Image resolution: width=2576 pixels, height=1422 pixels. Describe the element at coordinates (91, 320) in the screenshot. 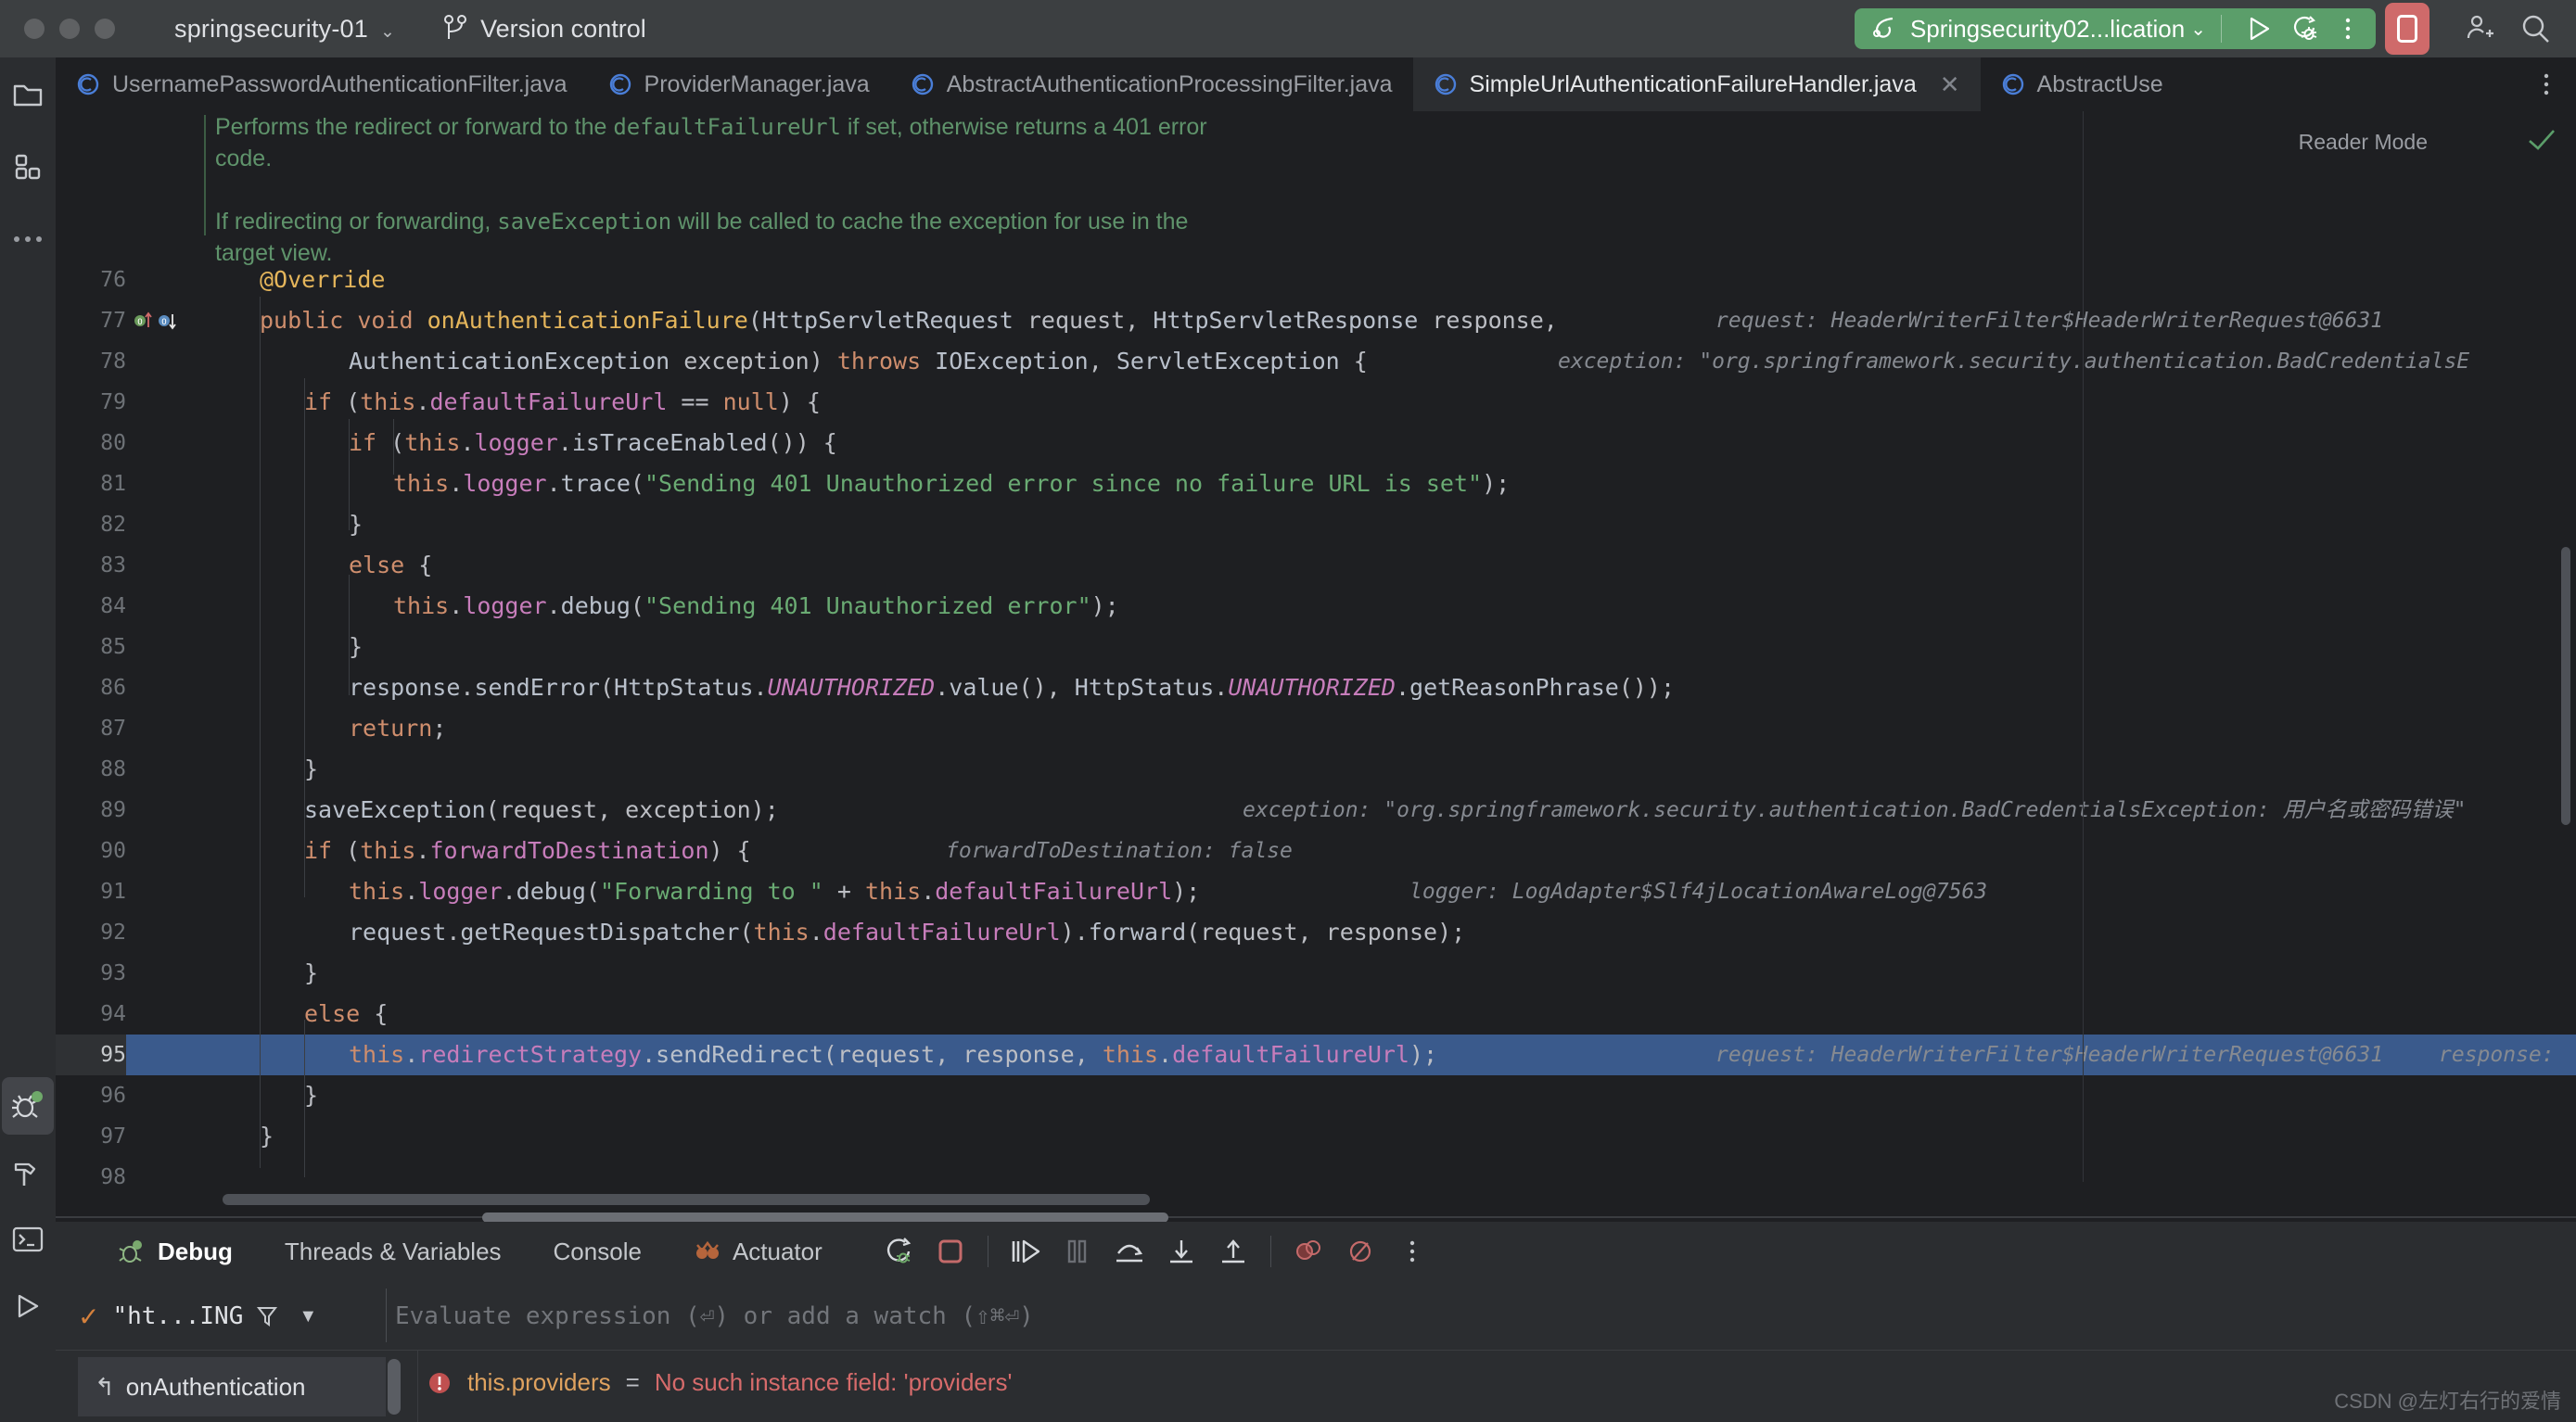

I see `line-number: 77` at that location.